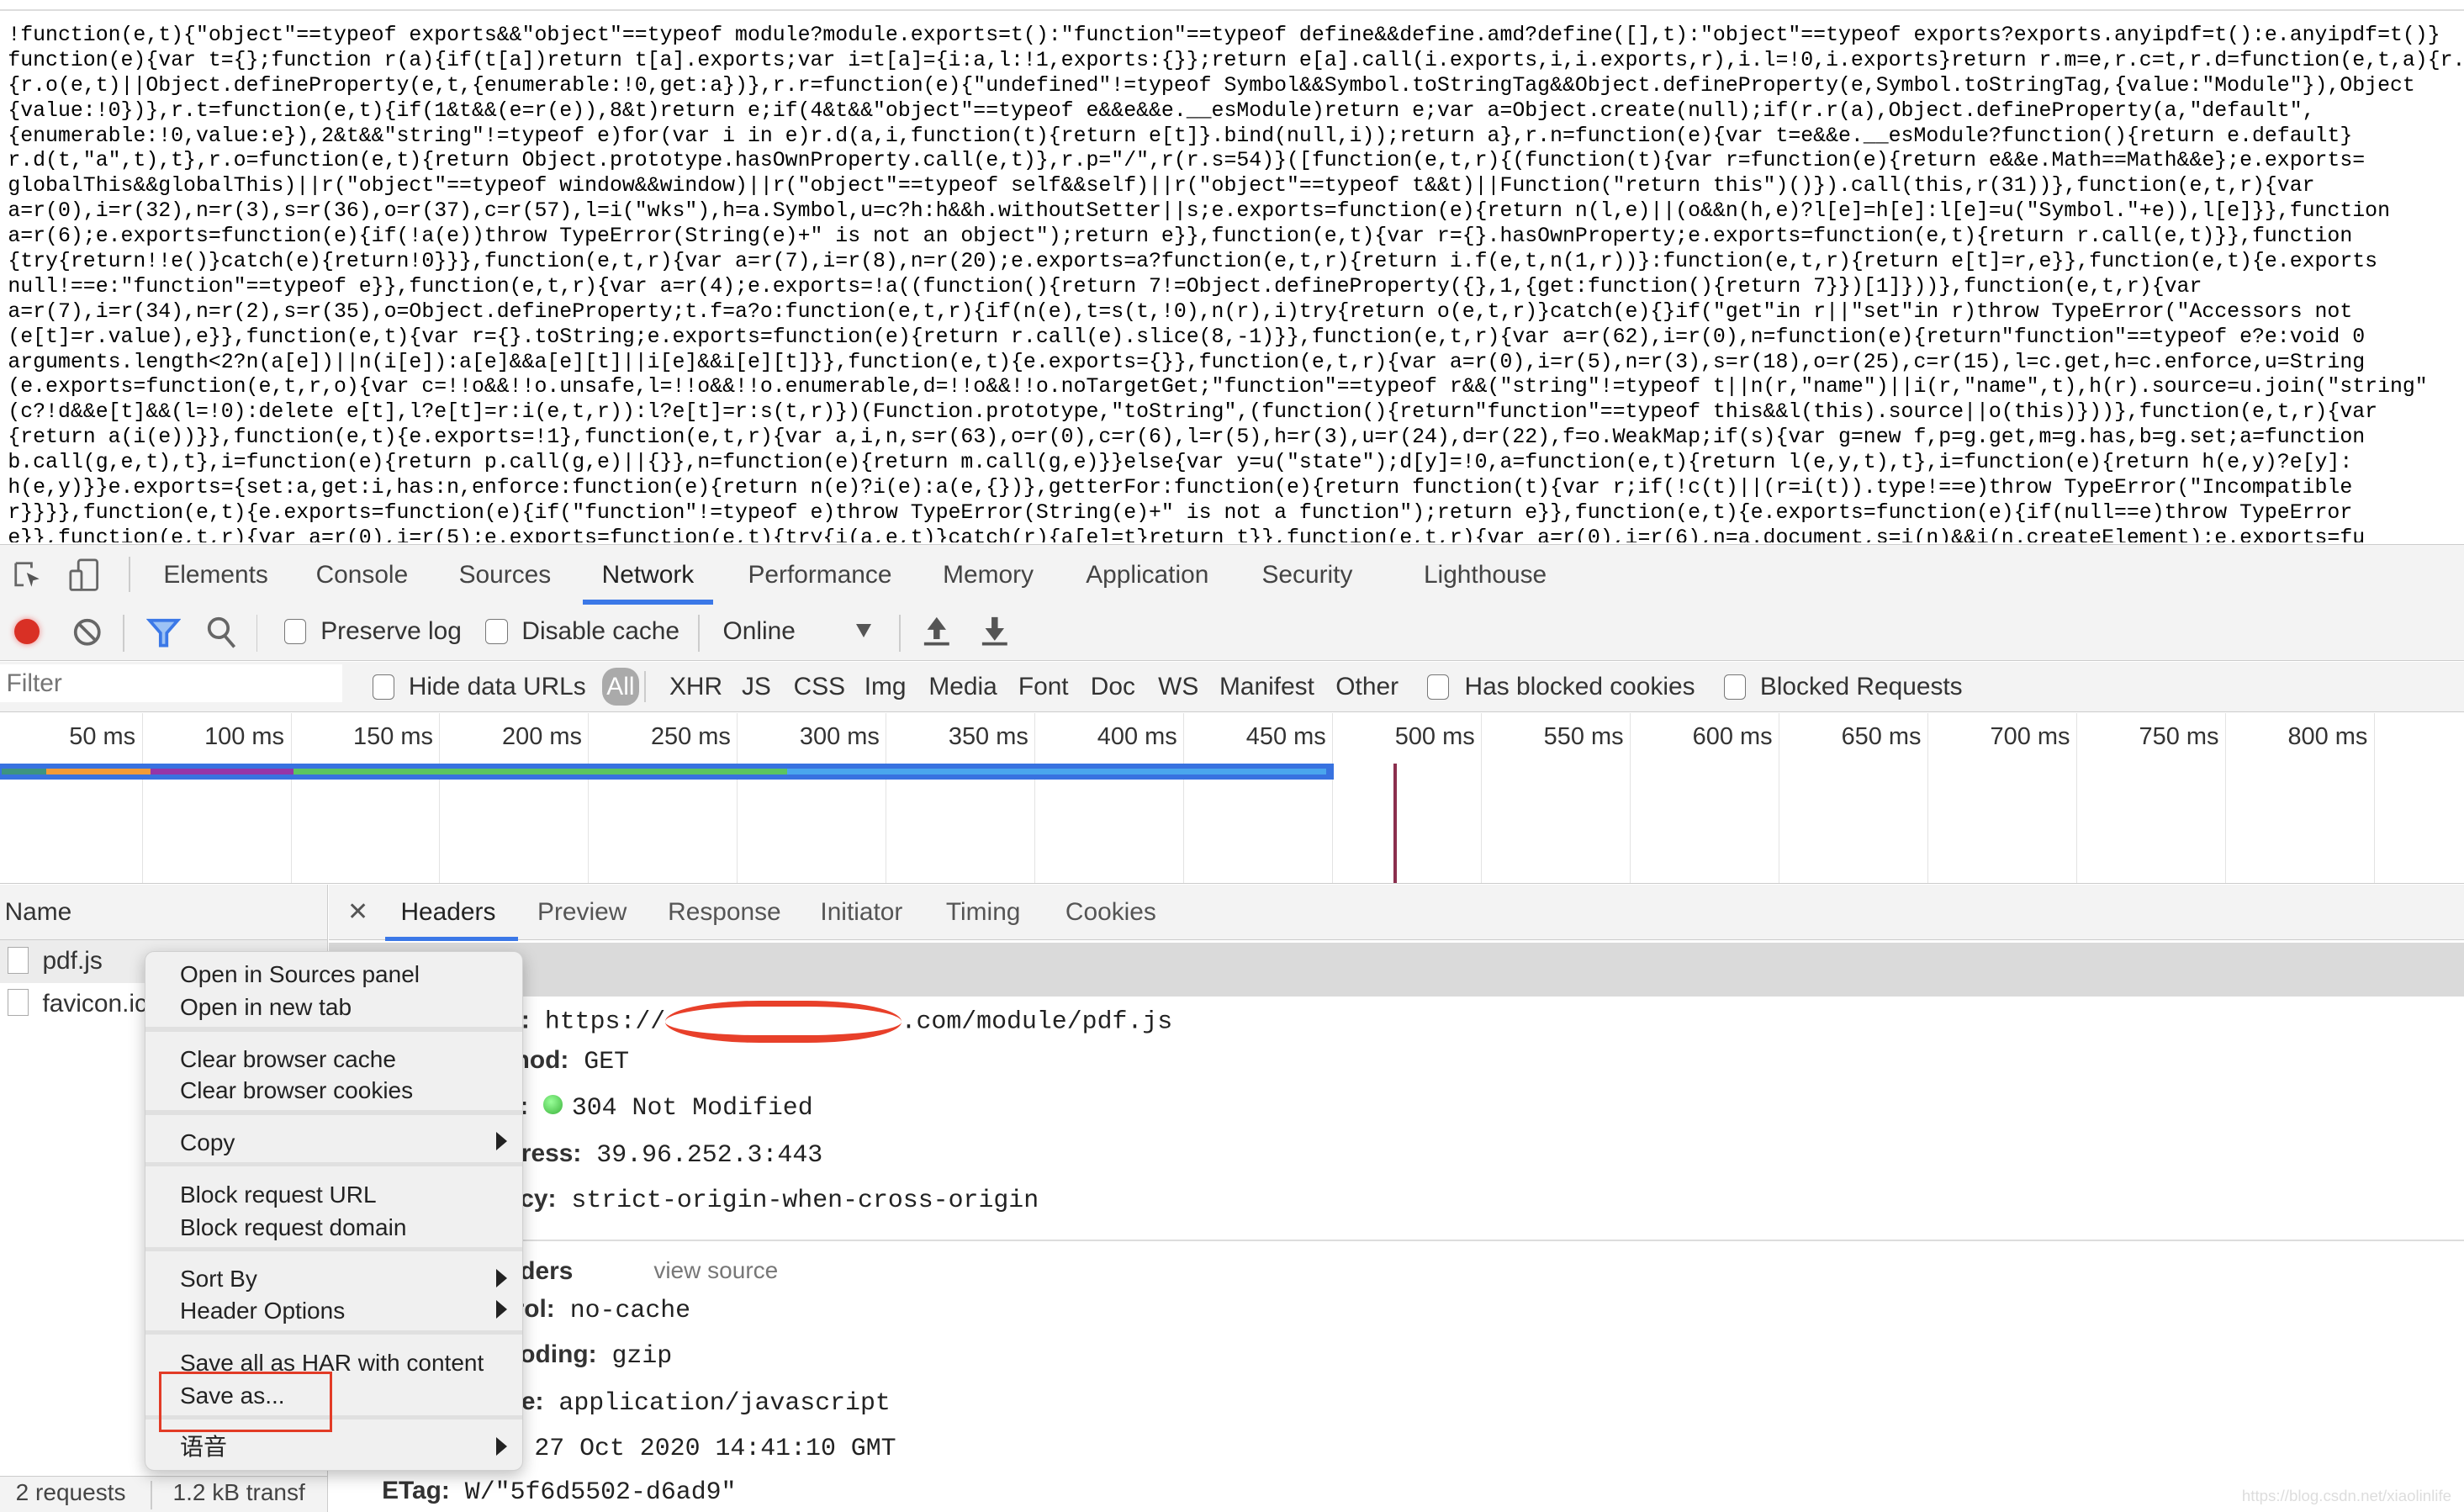 The width and height of the screenshot is (2464, 1512). I want to click on detail-tab-initiator: Initiator, so click(861, 912).